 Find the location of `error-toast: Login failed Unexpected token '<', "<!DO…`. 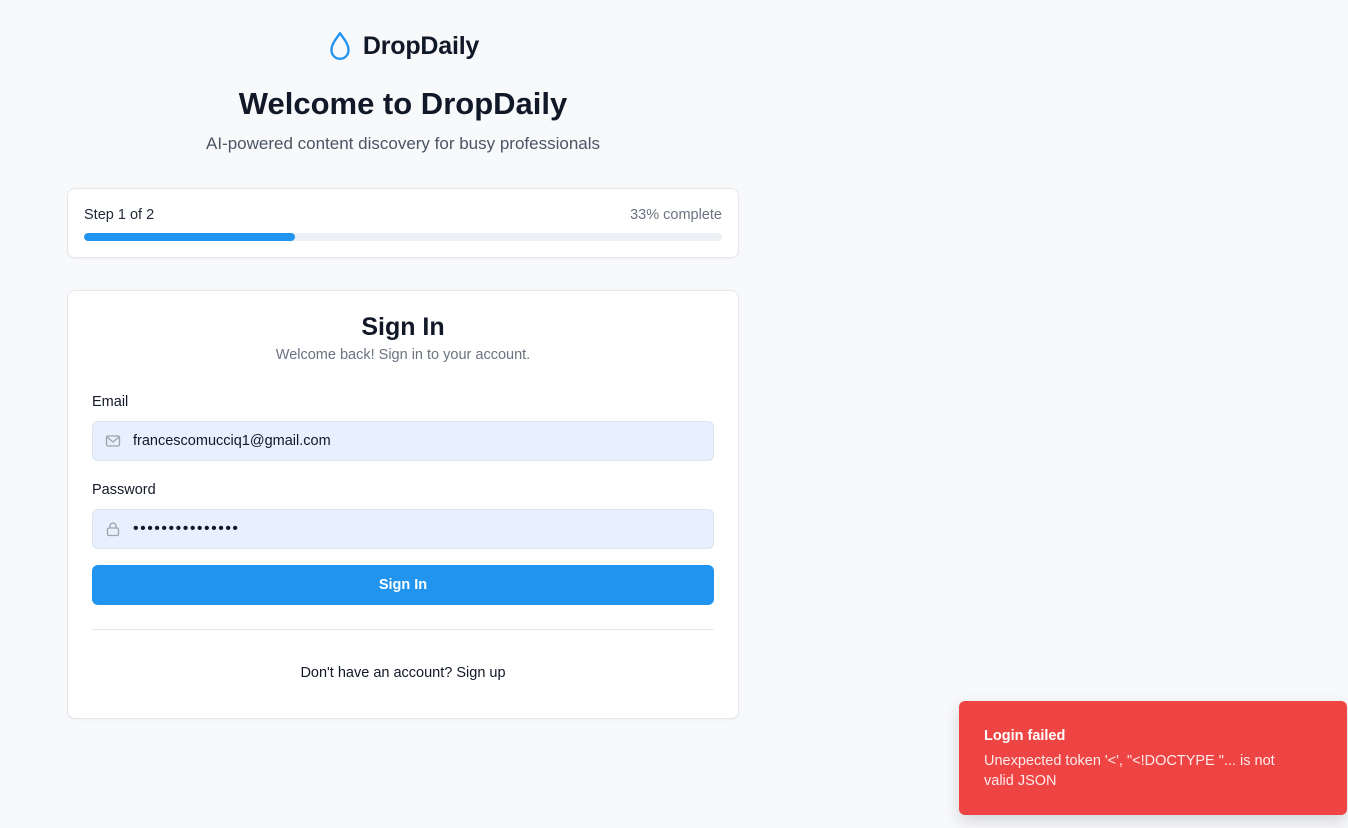

error-toast: Login failed Unexpected token '<', "<!DO… is located at coordinates (1153, 758).